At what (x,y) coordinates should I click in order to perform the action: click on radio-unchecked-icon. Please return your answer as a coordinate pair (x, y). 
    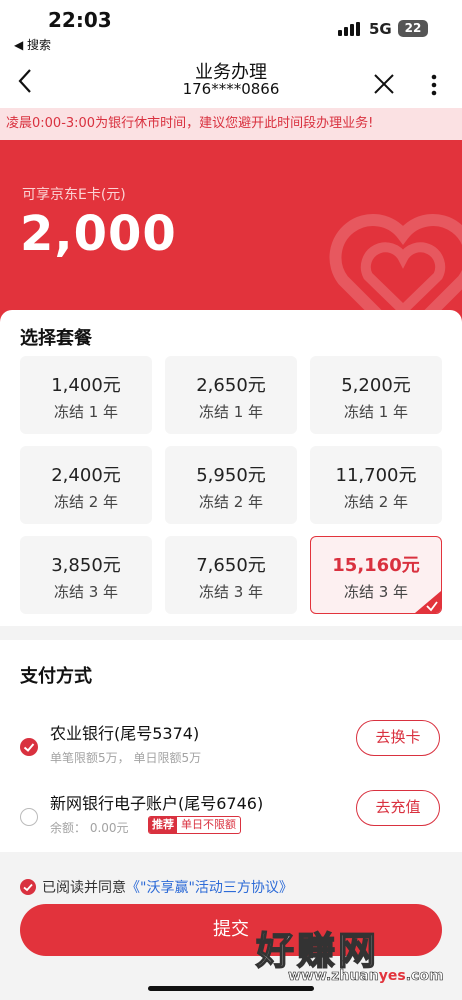
    Looking at the image, I should click on (29, 817).